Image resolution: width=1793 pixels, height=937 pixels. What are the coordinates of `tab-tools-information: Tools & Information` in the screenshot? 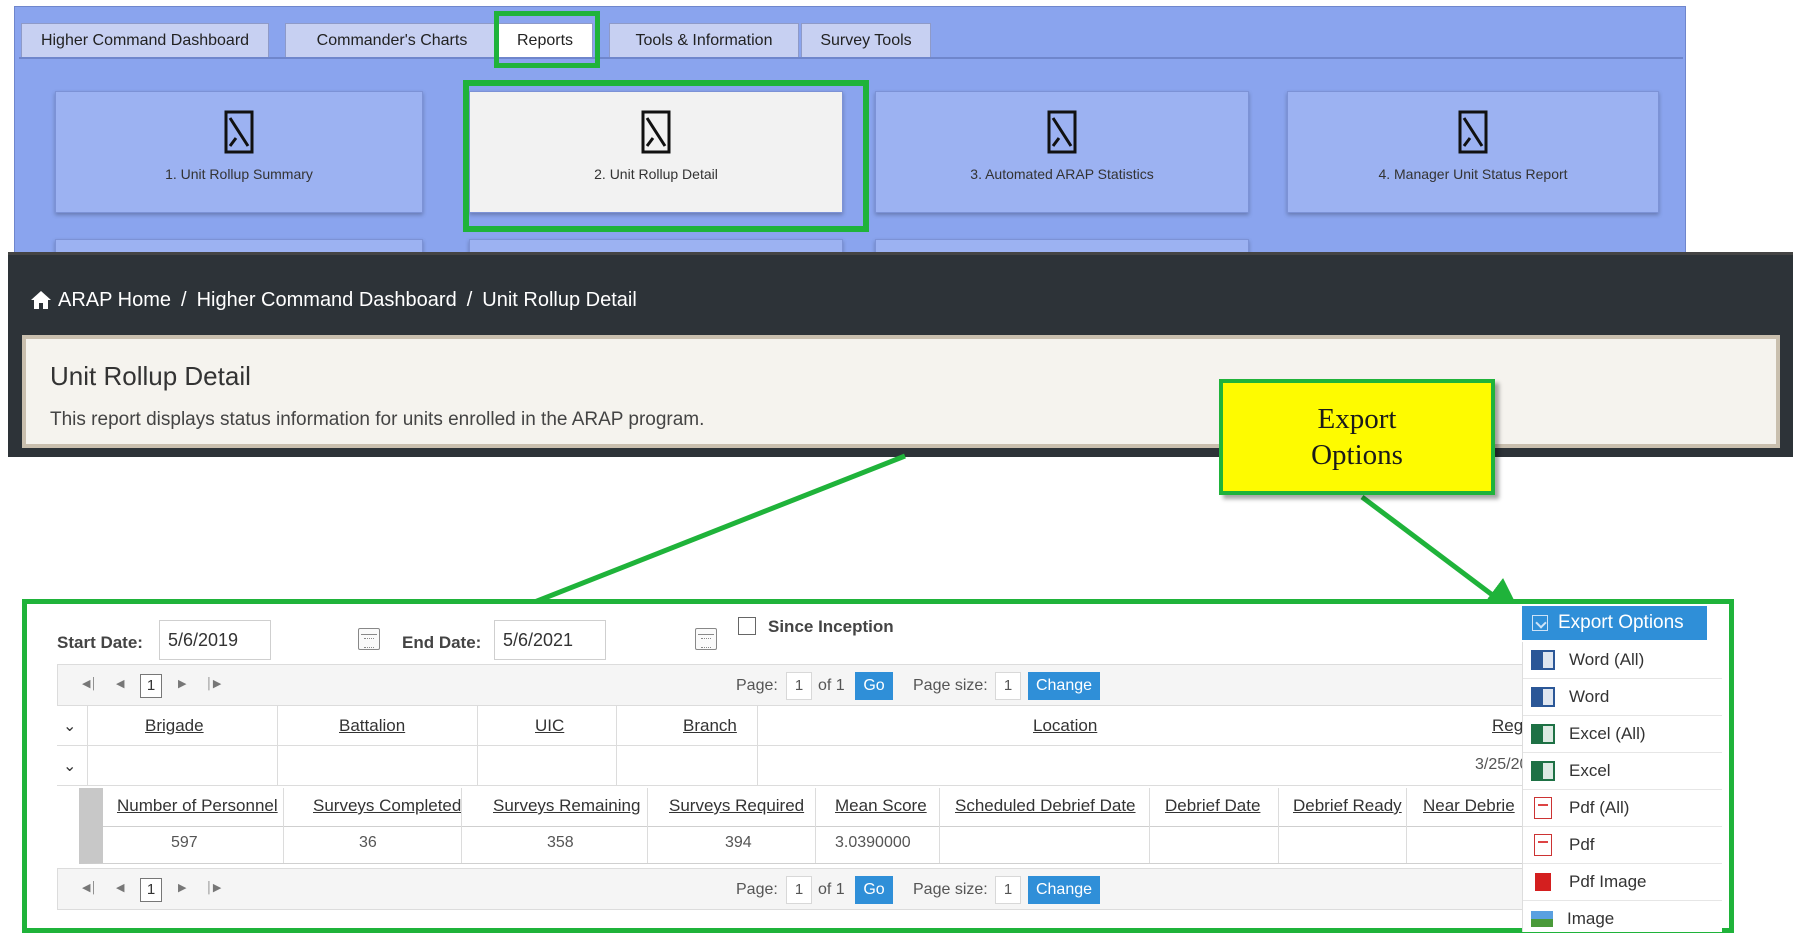 It's located at (704, 40).